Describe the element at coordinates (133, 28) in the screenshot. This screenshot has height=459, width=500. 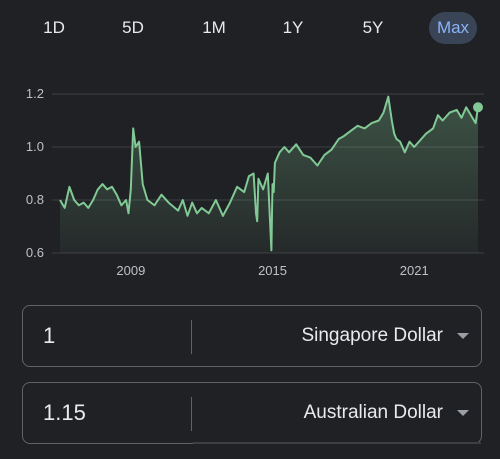
I see `tab-5d: 5D` at that location.